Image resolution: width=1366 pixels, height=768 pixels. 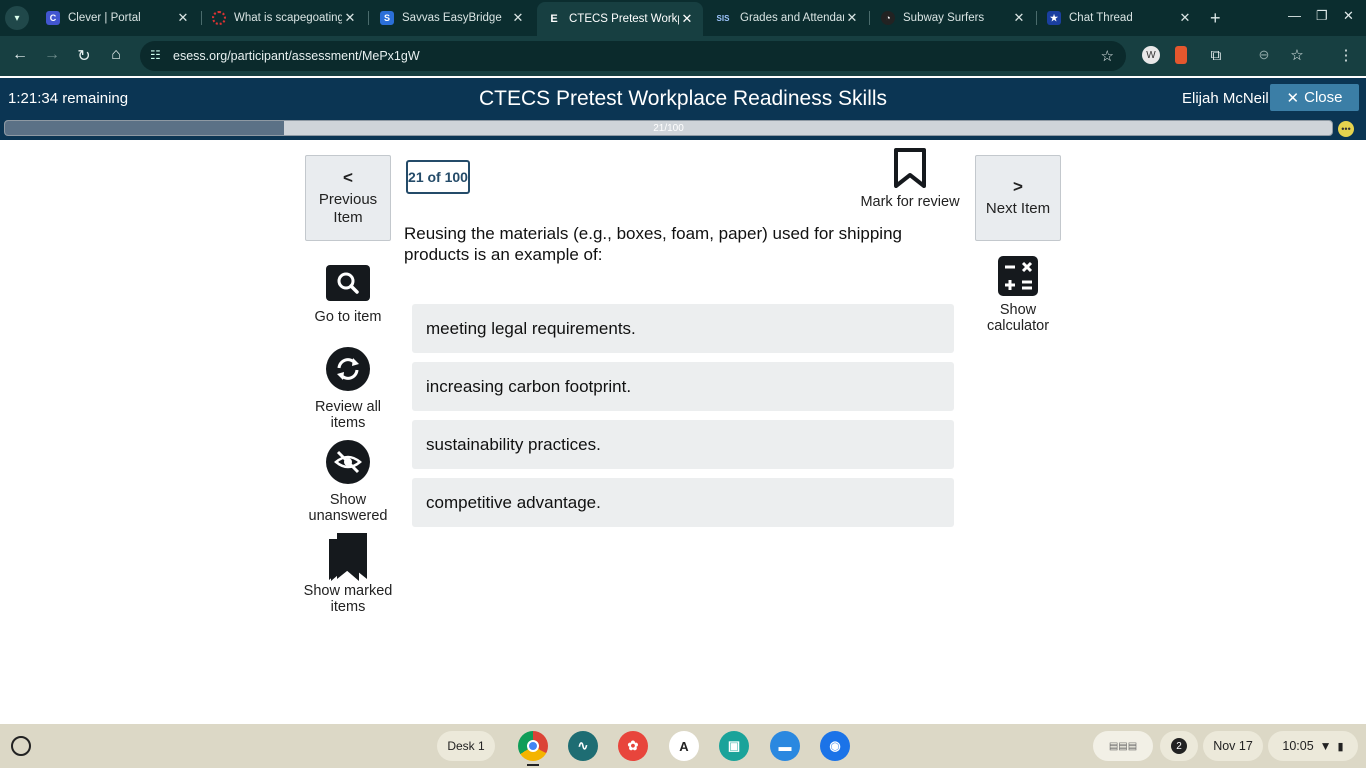 I want to click on forward-arrow-icon: →, so click(x=52, y=55).